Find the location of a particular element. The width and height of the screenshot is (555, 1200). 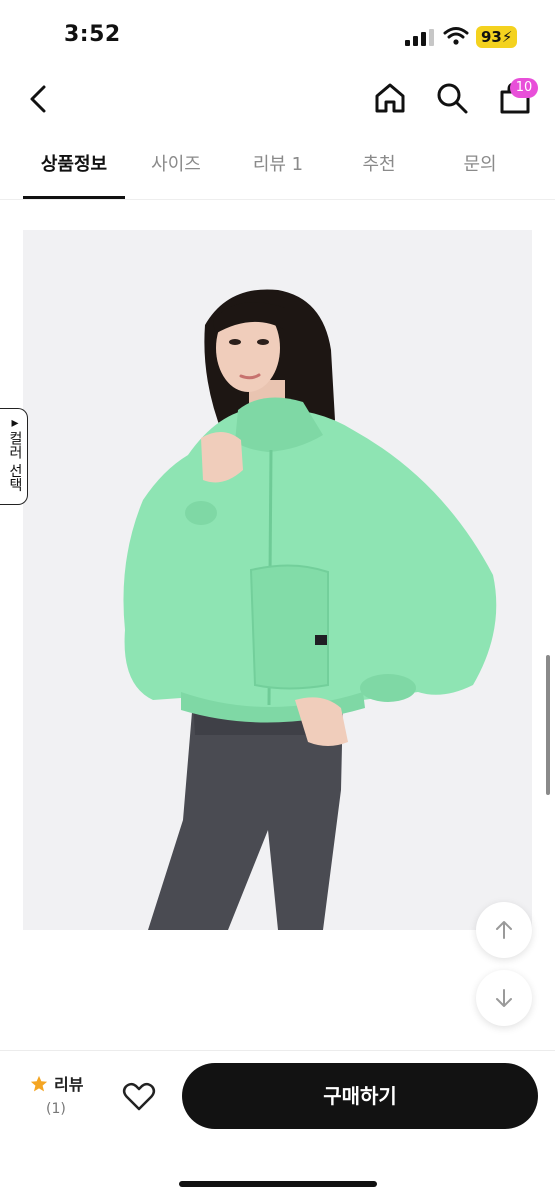

buy-button: 구매하기 is located at coordinates (360, 1096).